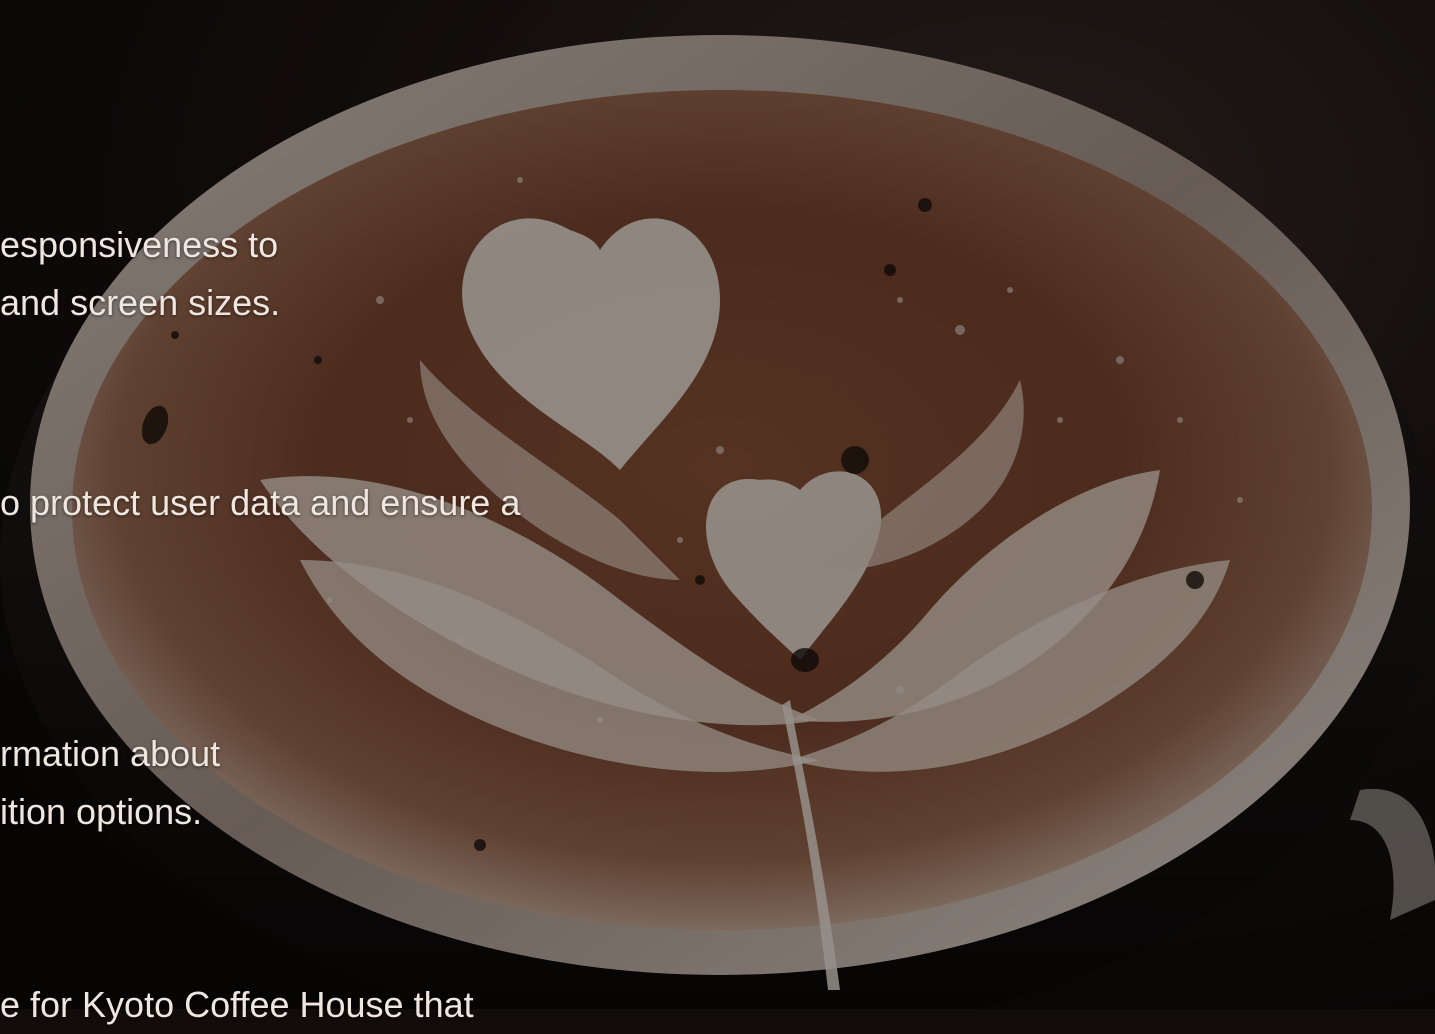 The width and height of the screenshot is (1435, 1034). I want to click on text-line: e for Kyoto Coffee House that, so click(237, 1004).